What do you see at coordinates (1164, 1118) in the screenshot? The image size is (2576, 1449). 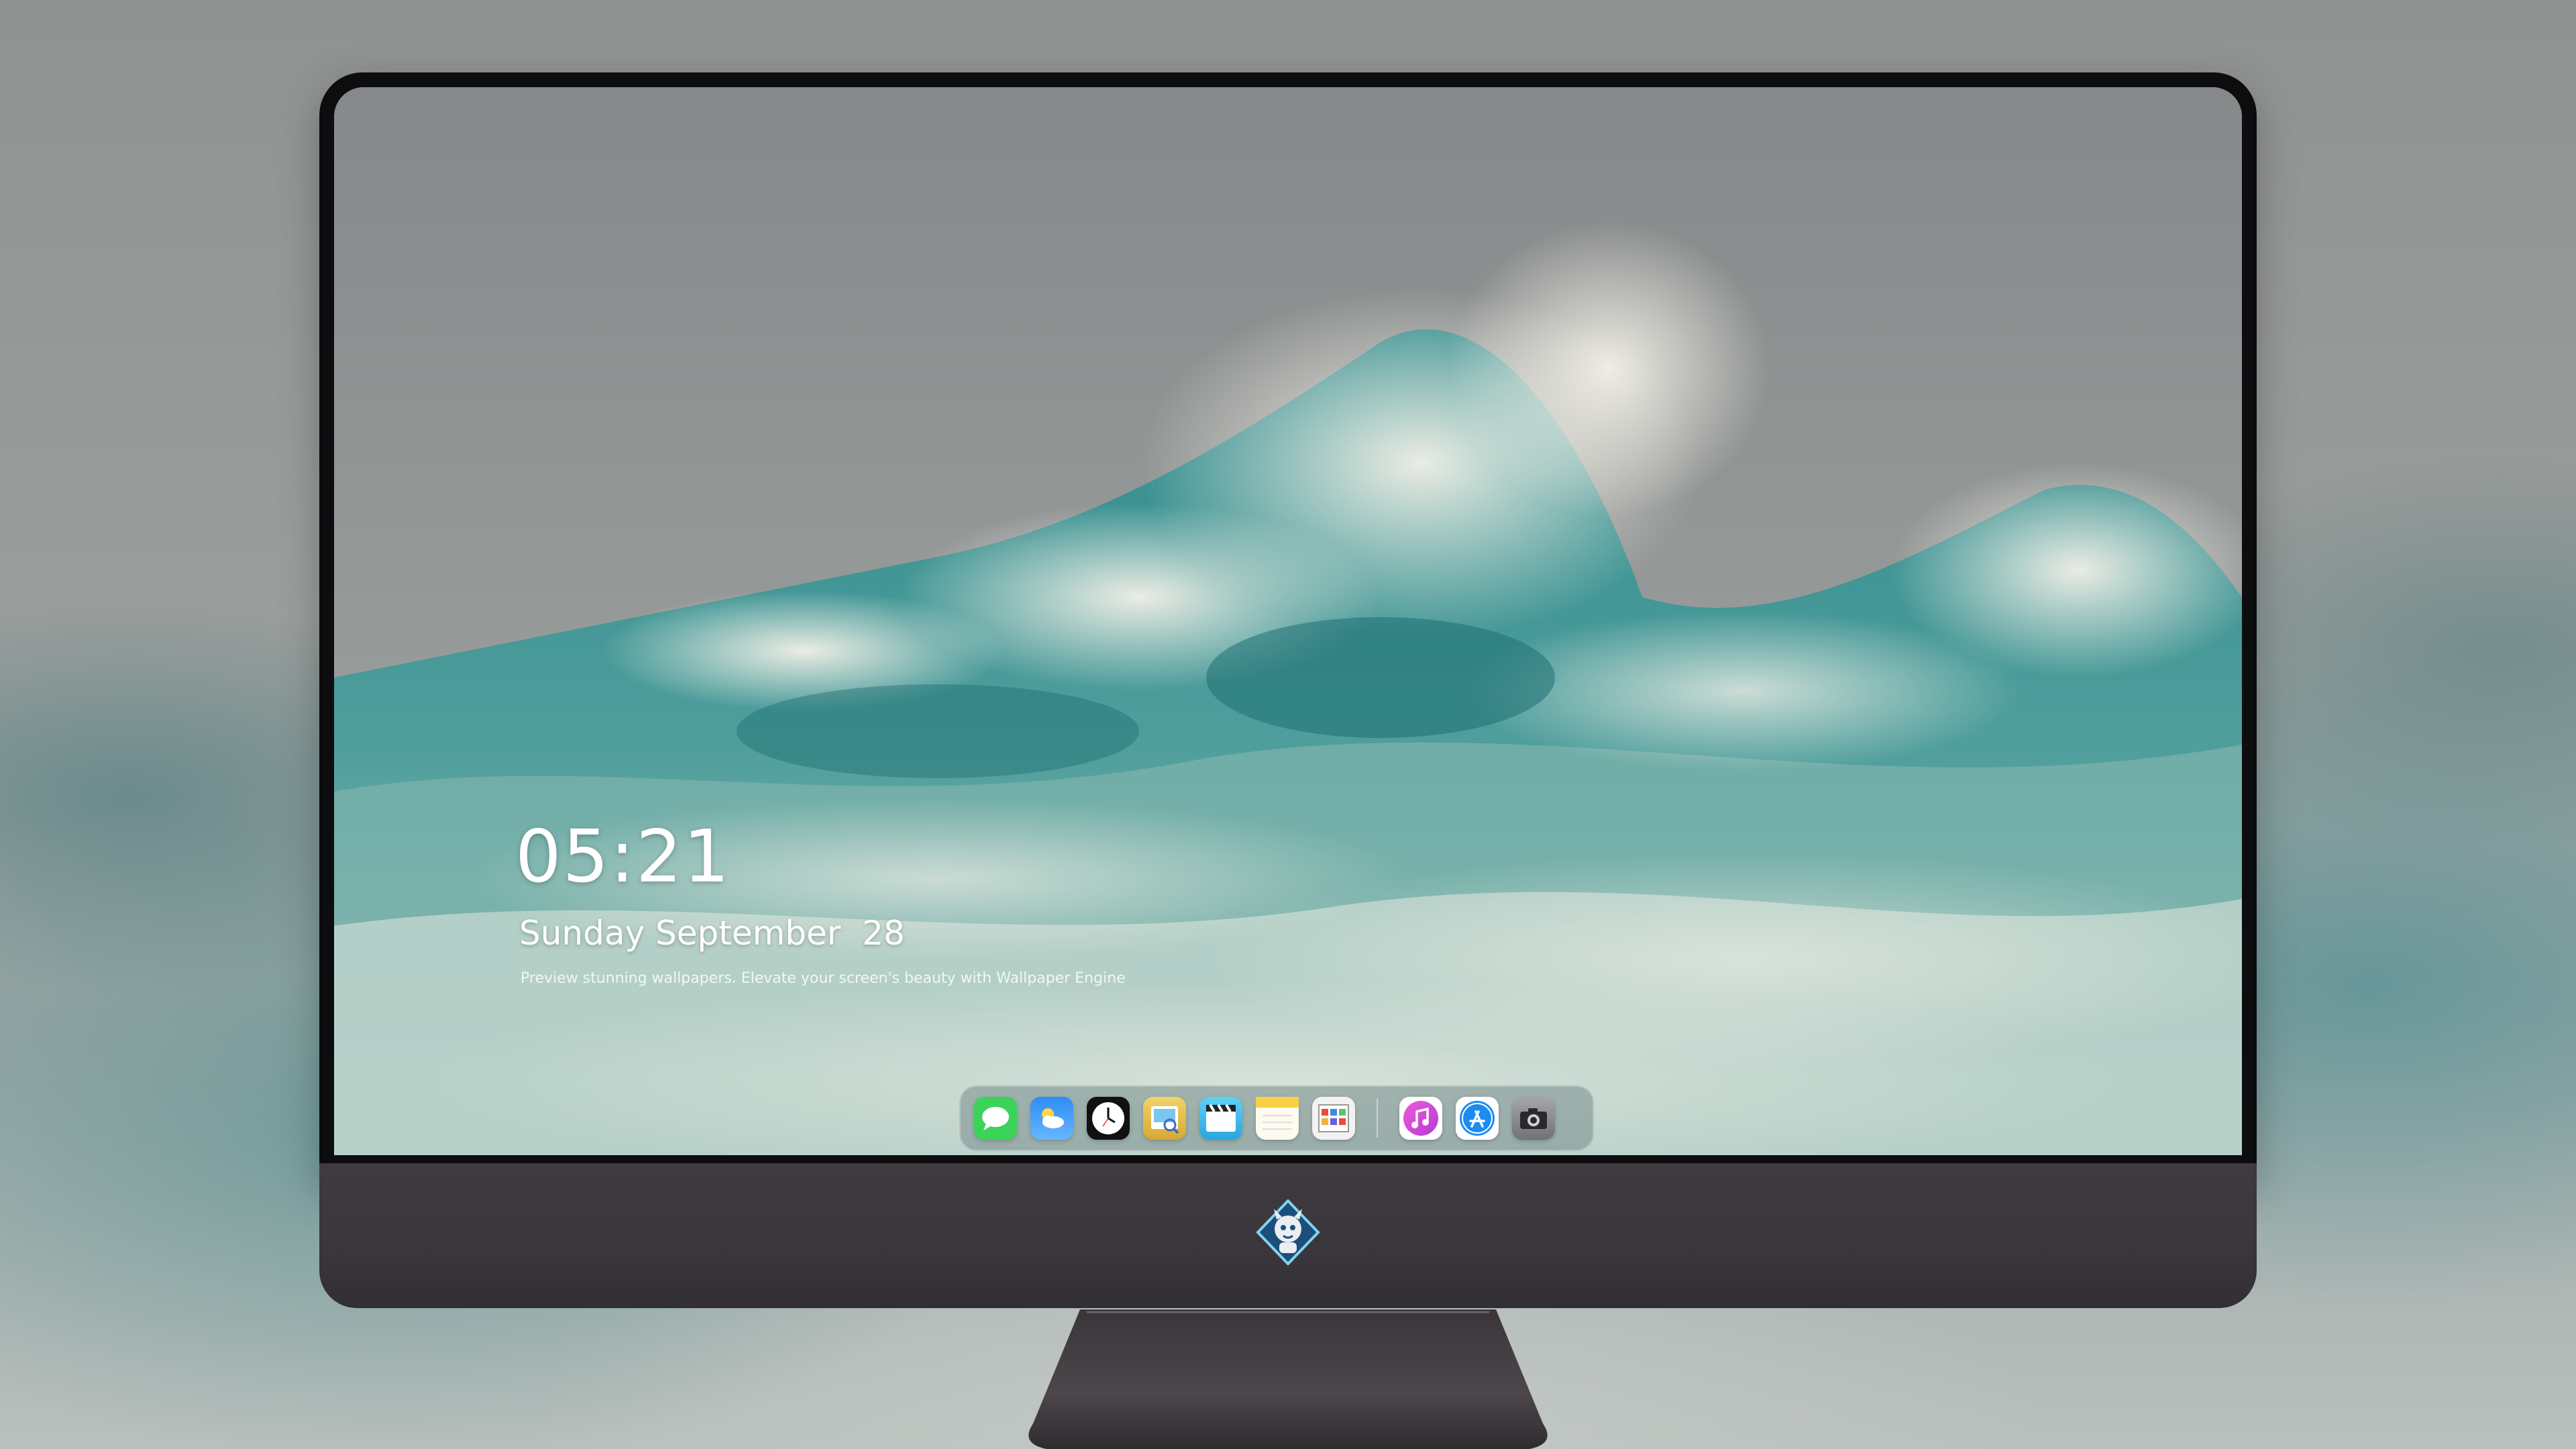 I see `preview-icon` at bounding box center [1164, 1118].